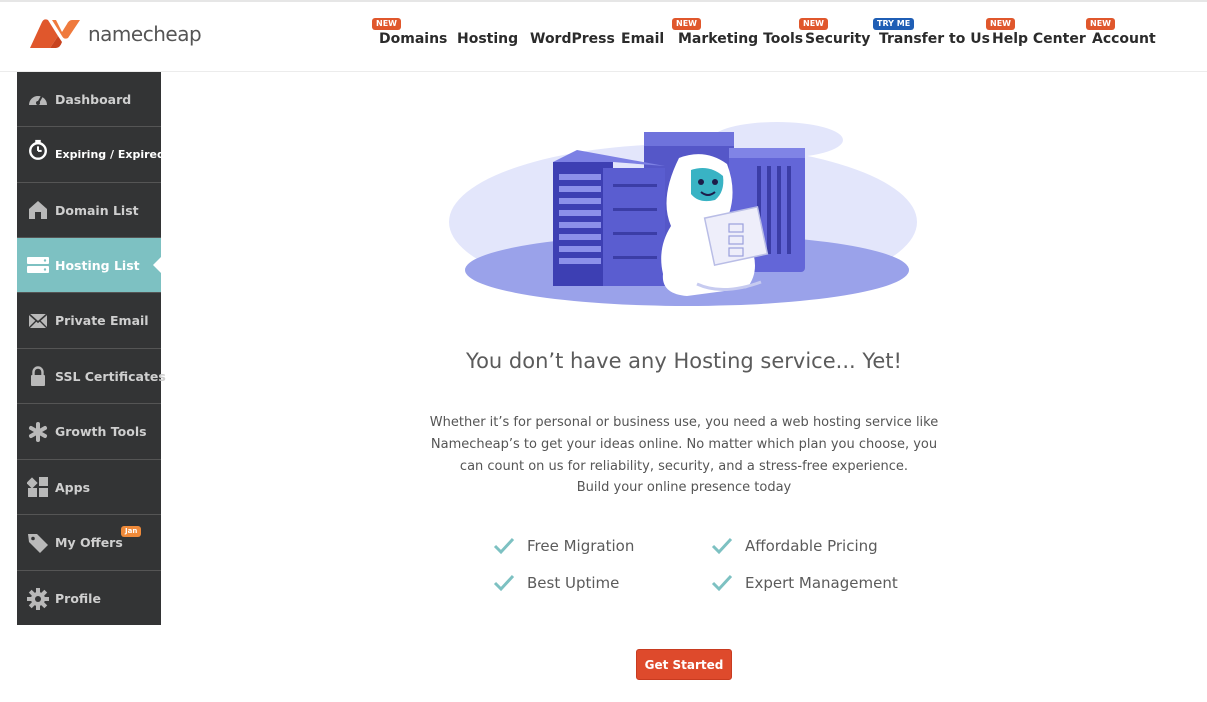 This screenshot has width=1207, height=702. I want to click on feature-label: Affordable Pricing, so click(811, 546).